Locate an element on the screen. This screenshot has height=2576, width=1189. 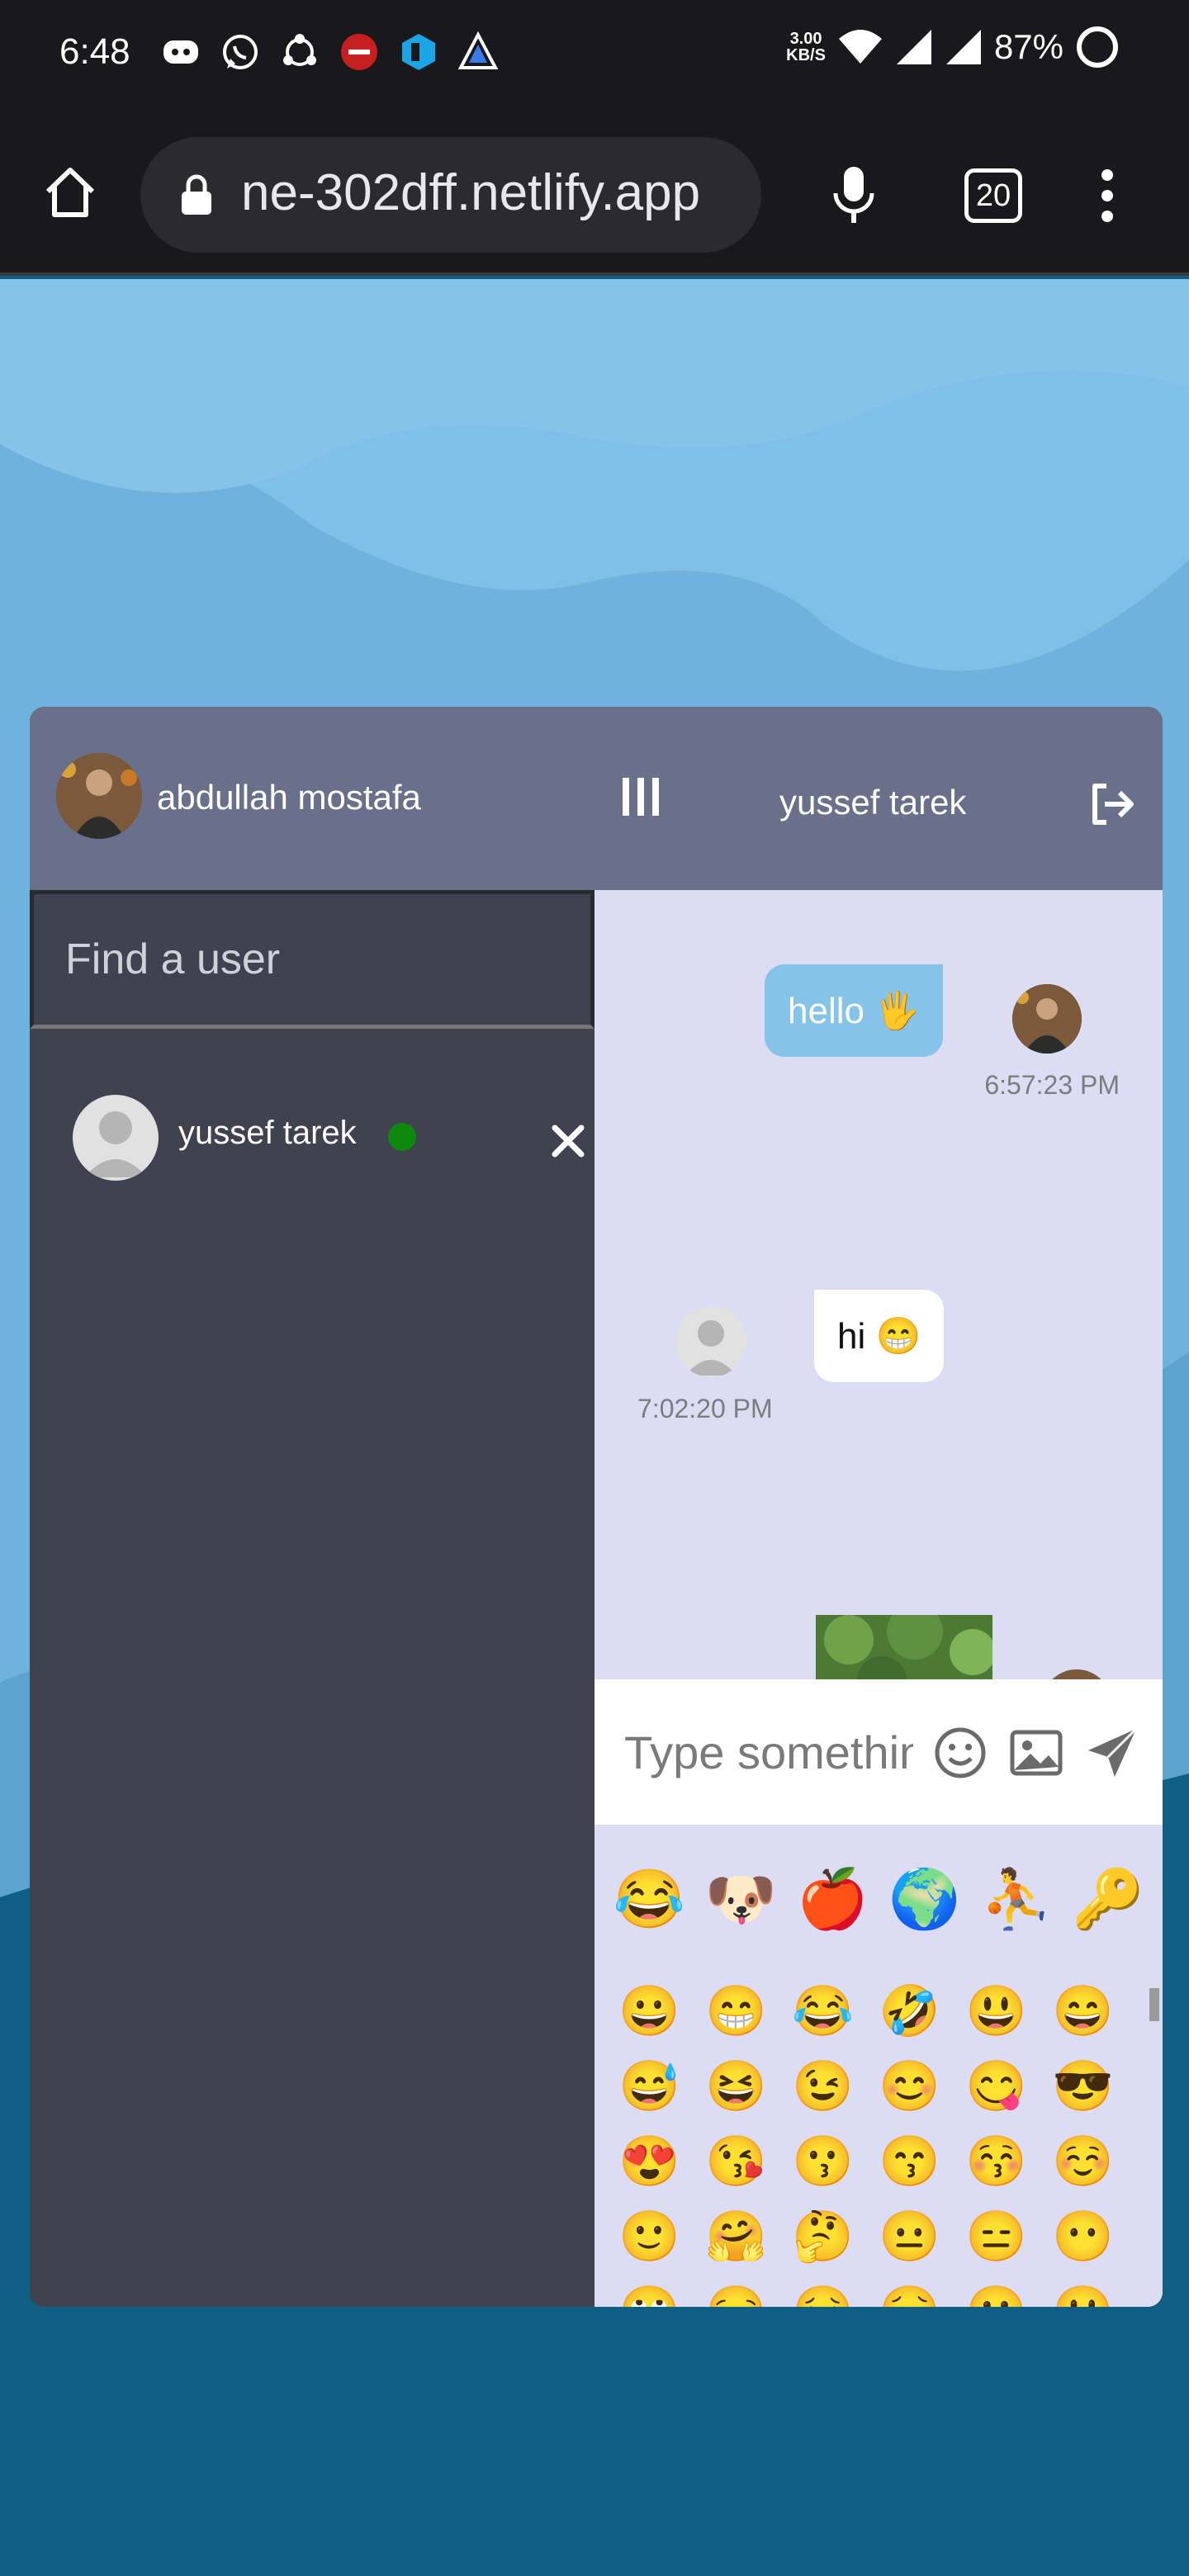
emoji-item: 😙 is located at coordinates (909, 2161).